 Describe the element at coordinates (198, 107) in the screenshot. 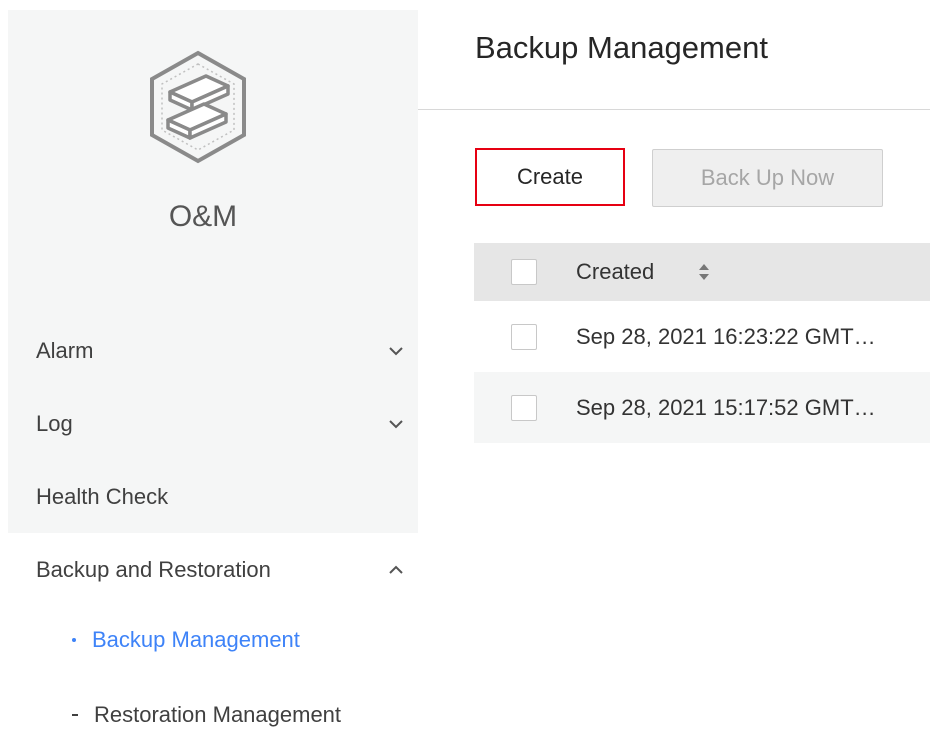

I see `stacked-layers-hexagon-icon` at that location.